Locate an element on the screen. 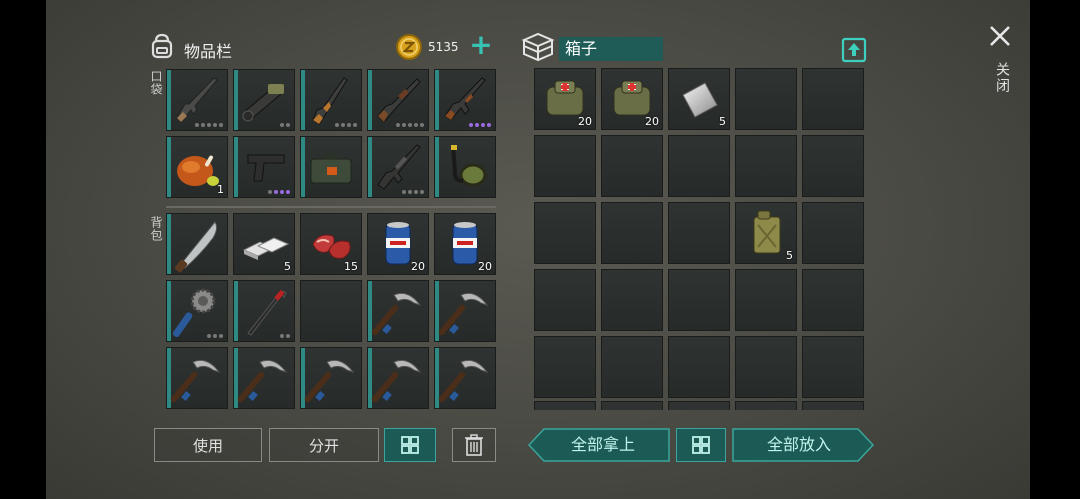 This screenshot has width=1080, height=499. sort-box-button is located at coordinates (701, 445).